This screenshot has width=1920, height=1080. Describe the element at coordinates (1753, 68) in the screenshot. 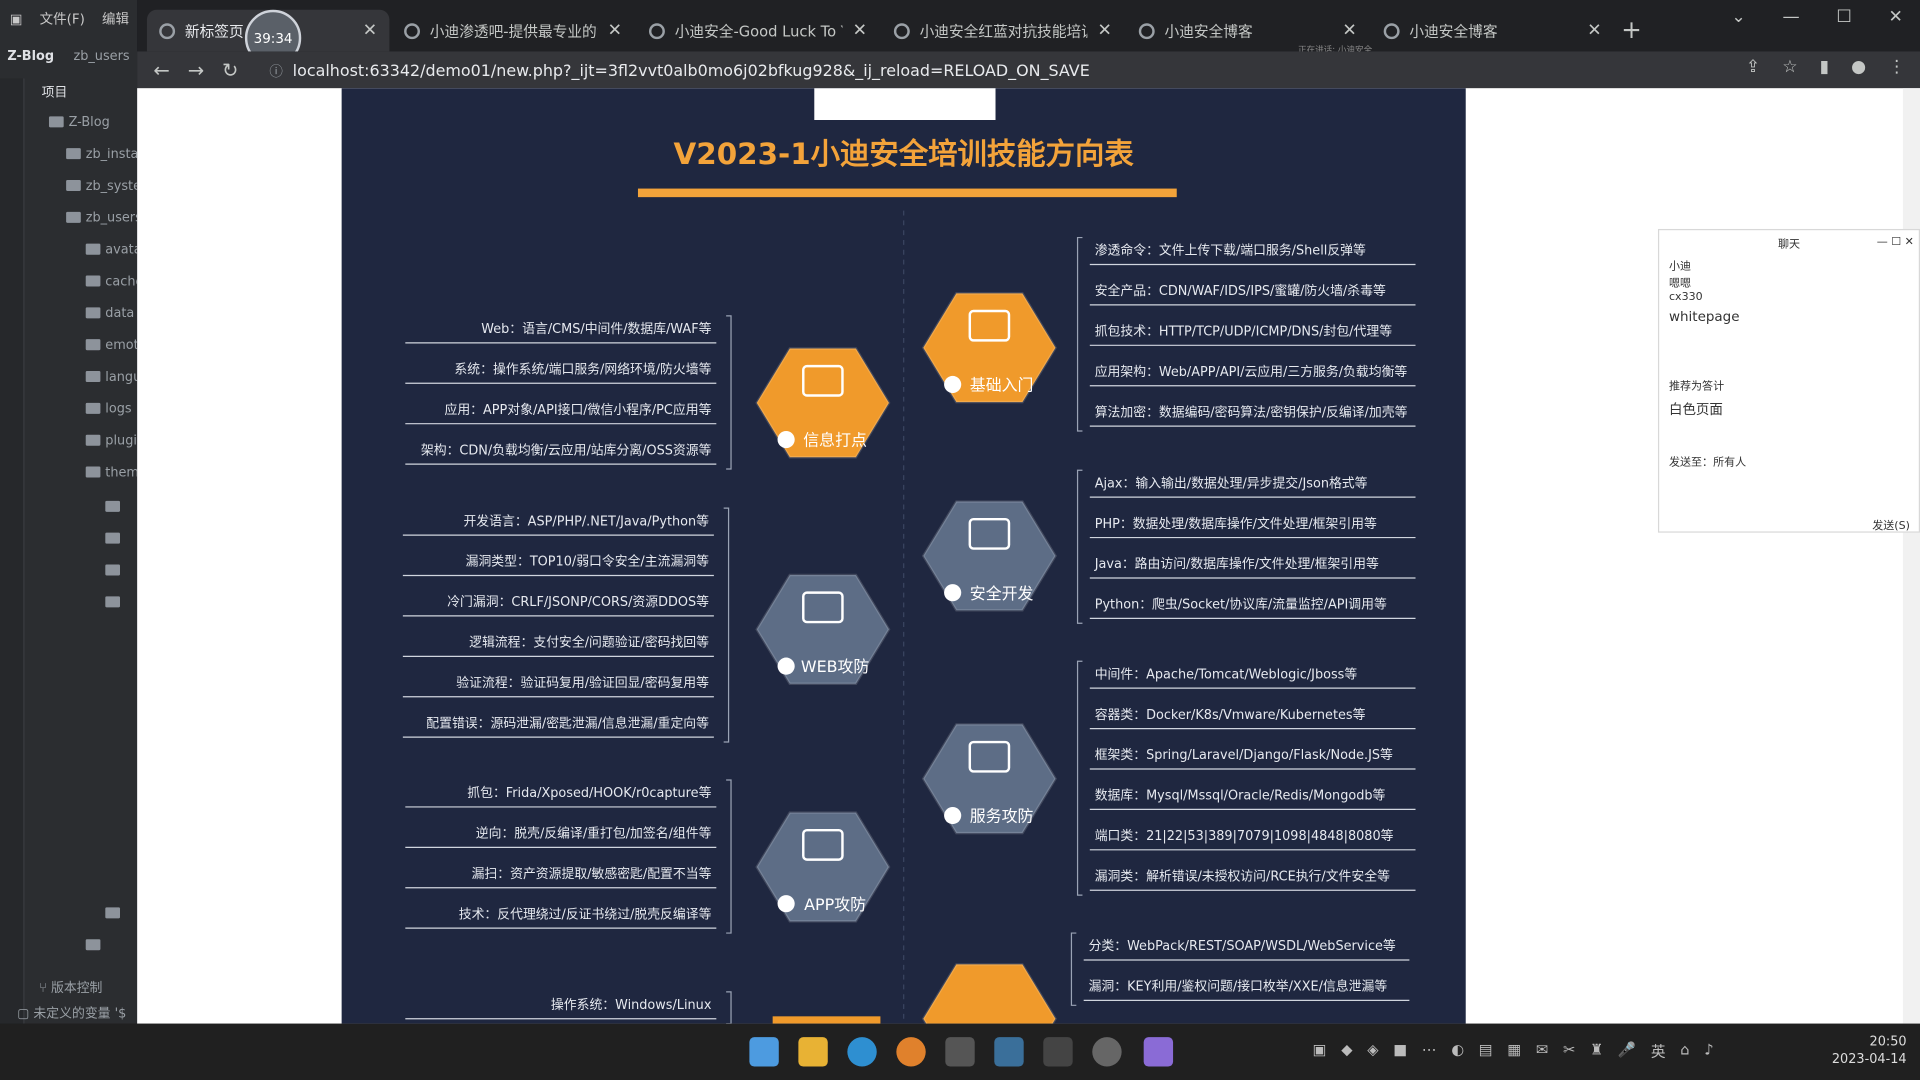

I see `share-icon: ⇪` at that location.